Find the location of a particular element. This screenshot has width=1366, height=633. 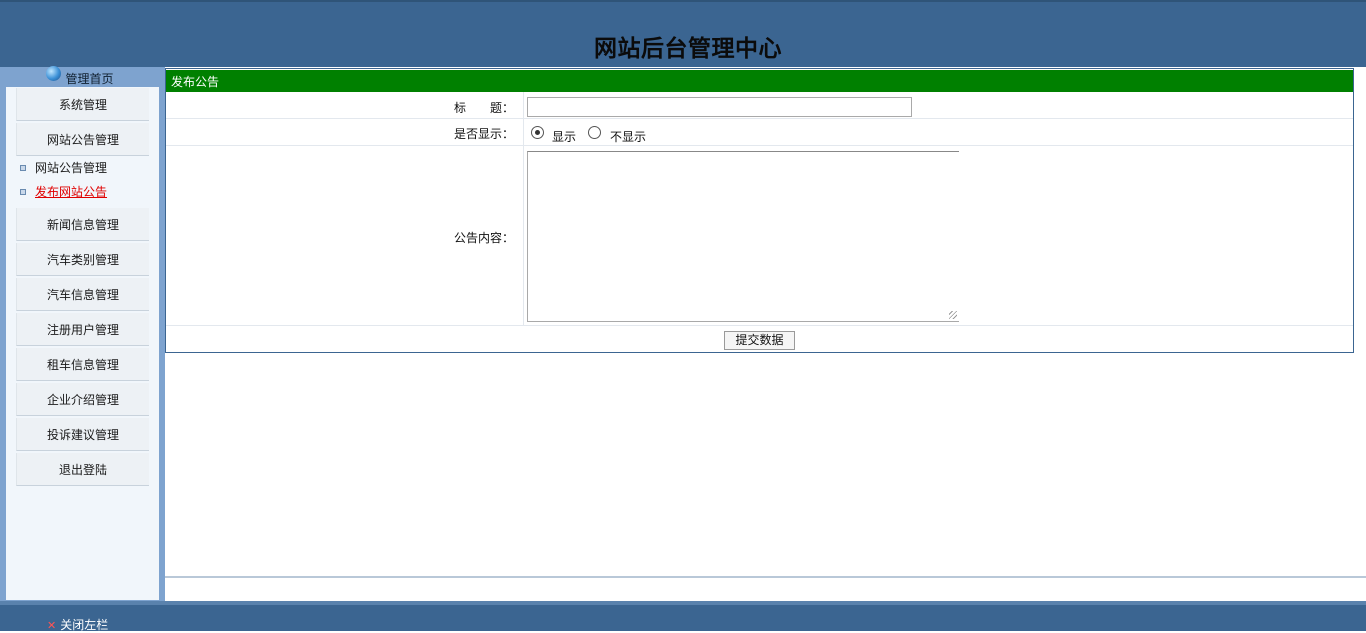

footer-bar: ✕ 关闭左栏 is located at coordinates (683, 617).